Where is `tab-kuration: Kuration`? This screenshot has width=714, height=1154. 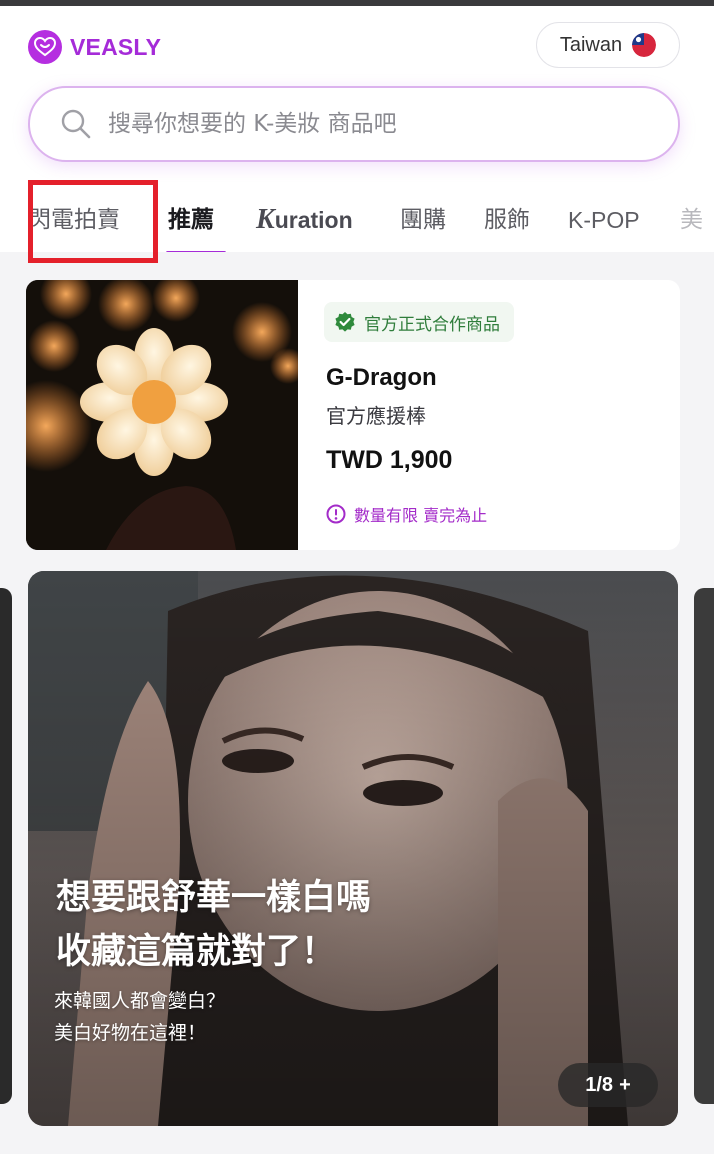 tab-kuration: Kuration is located at coordinates (304, 220).